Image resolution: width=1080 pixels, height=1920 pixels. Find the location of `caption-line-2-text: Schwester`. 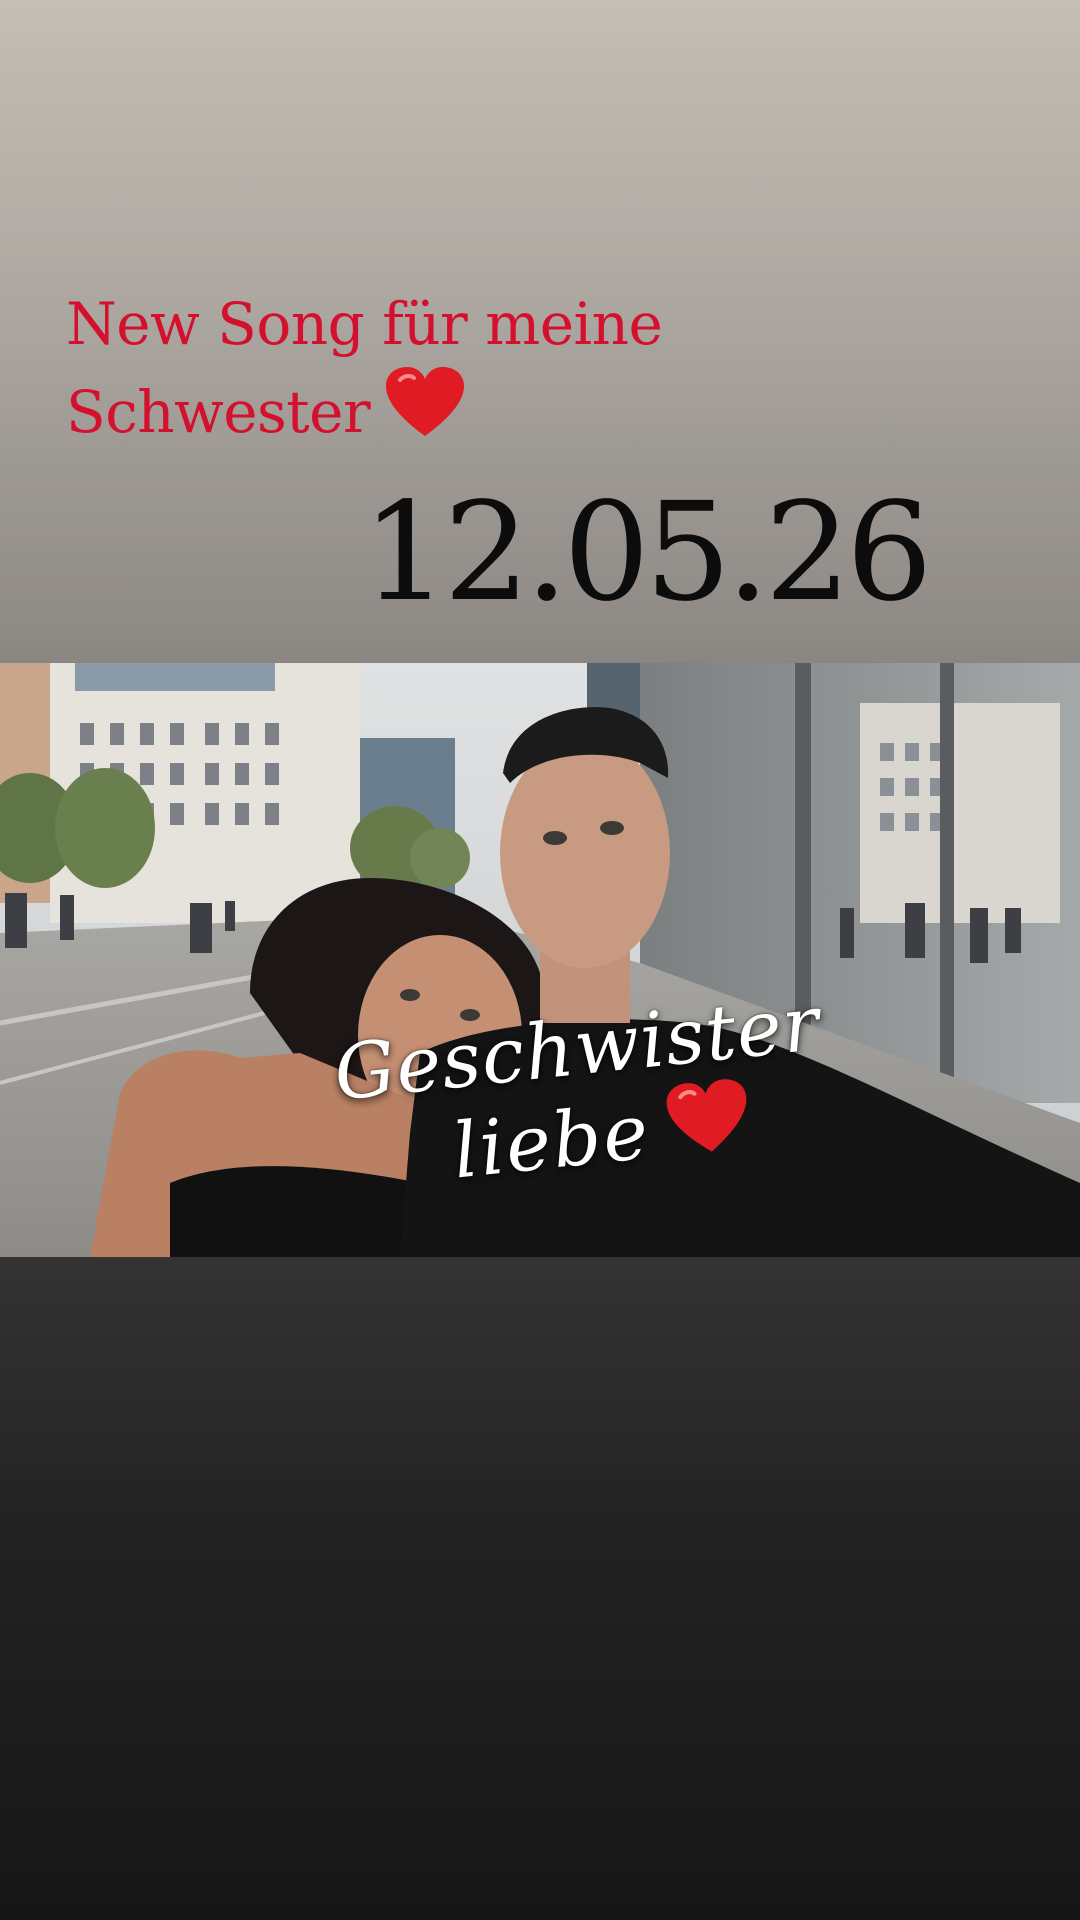

caption-line-2-text: Schwester is located at coordinates (218, 412).